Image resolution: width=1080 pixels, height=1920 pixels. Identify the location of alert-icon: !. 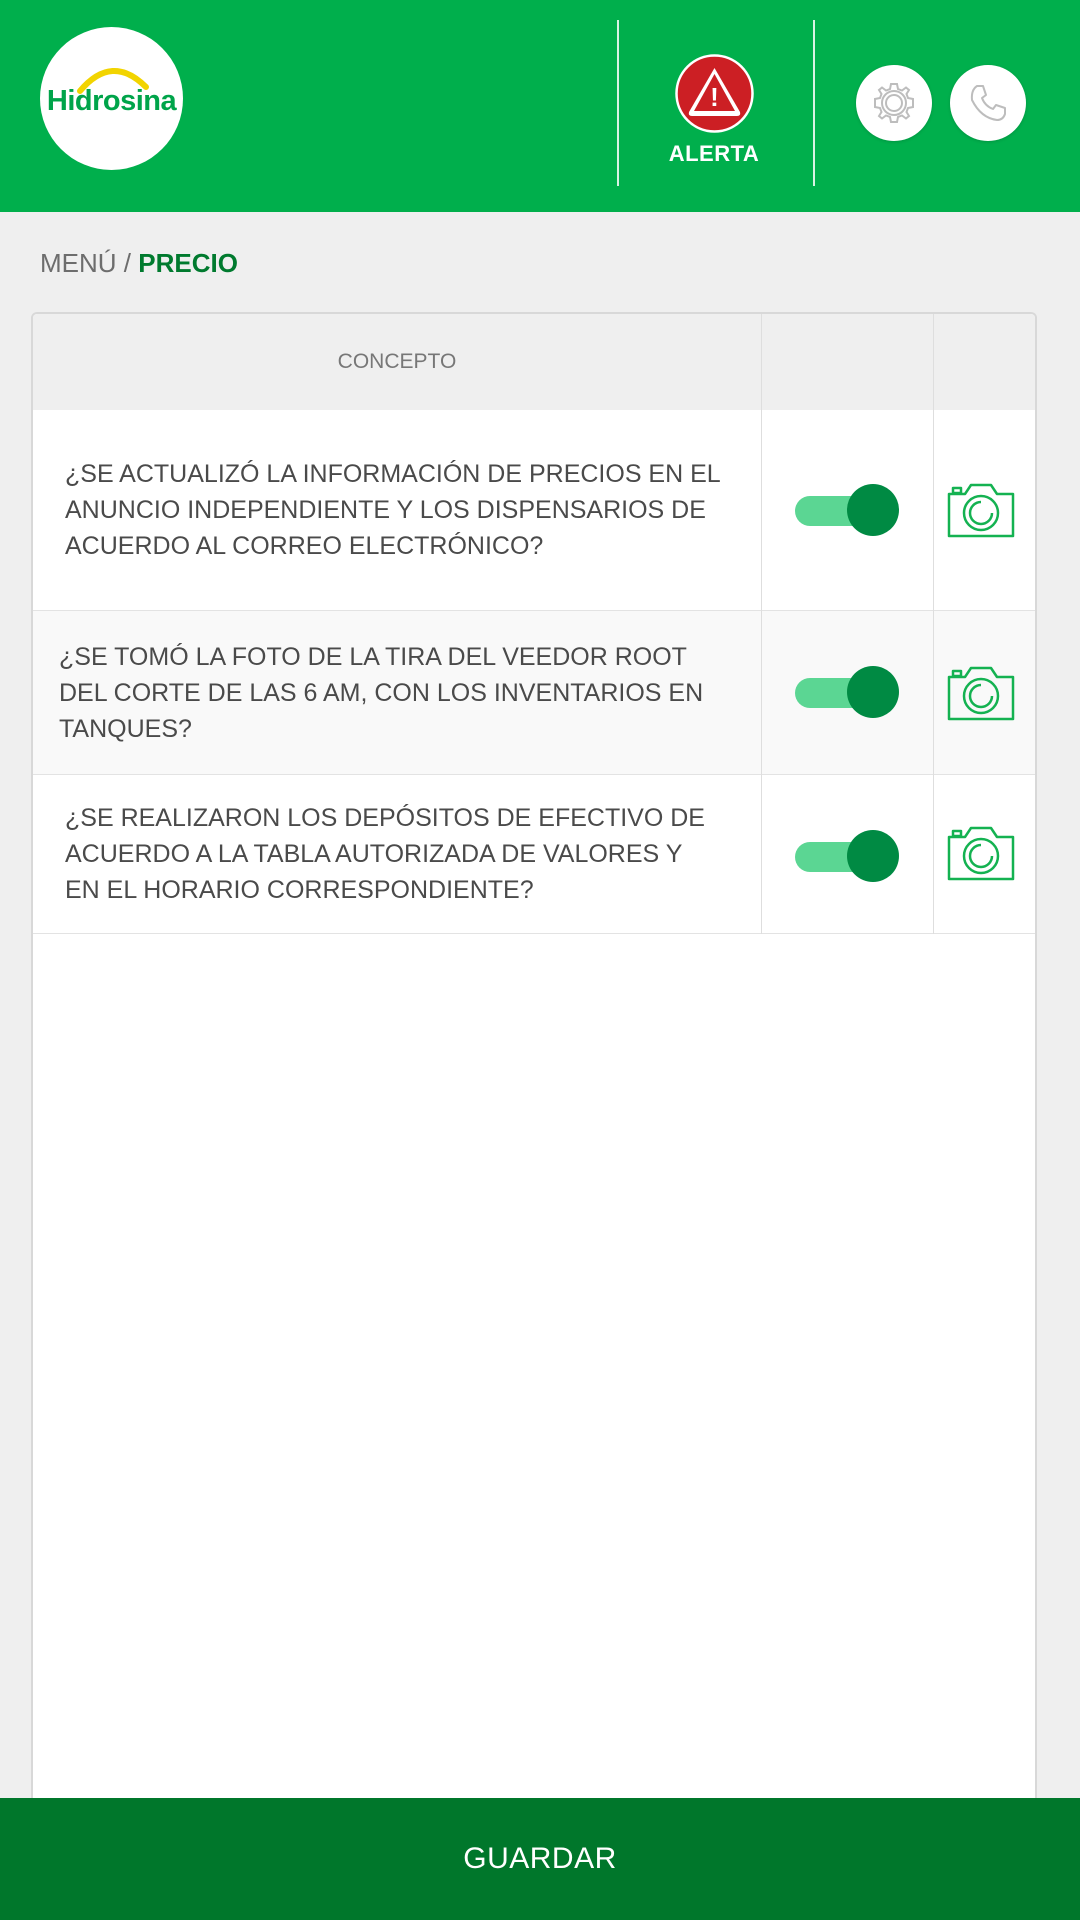
(714, 93).